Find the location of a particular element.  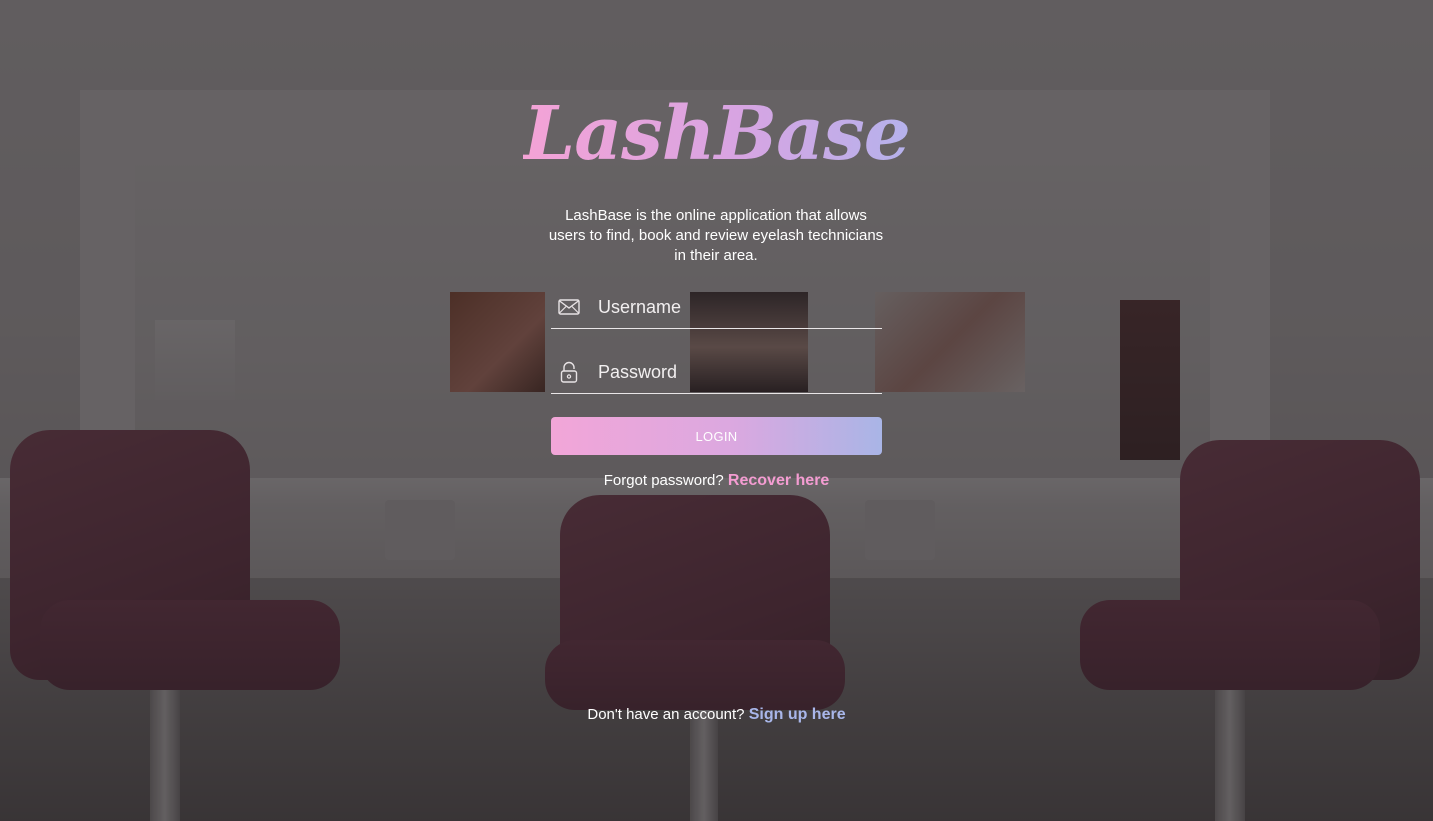

app-logo-text: LashBase is located at coordinates (717, 134).